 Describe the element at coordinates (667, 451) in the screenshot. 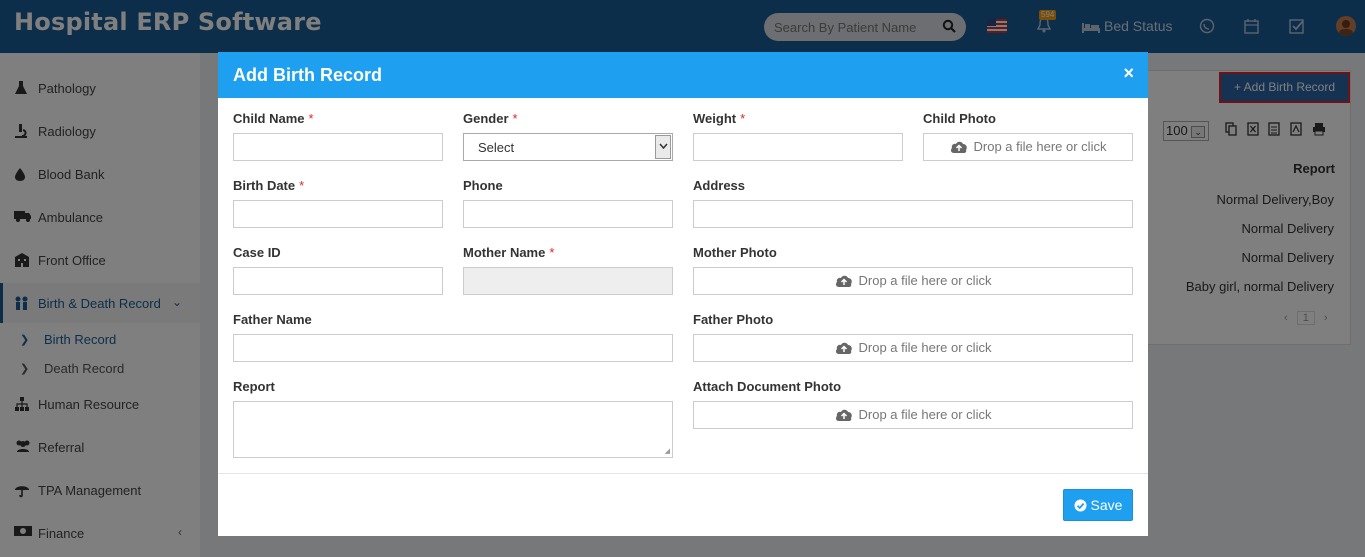

I see `resize-handle-icon: ◢` at that location.